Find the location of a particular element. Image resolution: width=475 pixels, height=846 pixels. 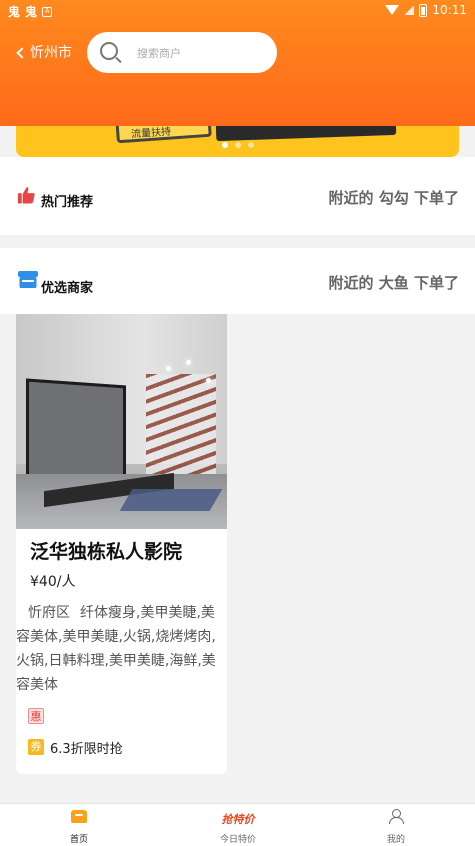

nav-daily-deal: 抢特价 今日特价 is located at coordinates (238, 826).